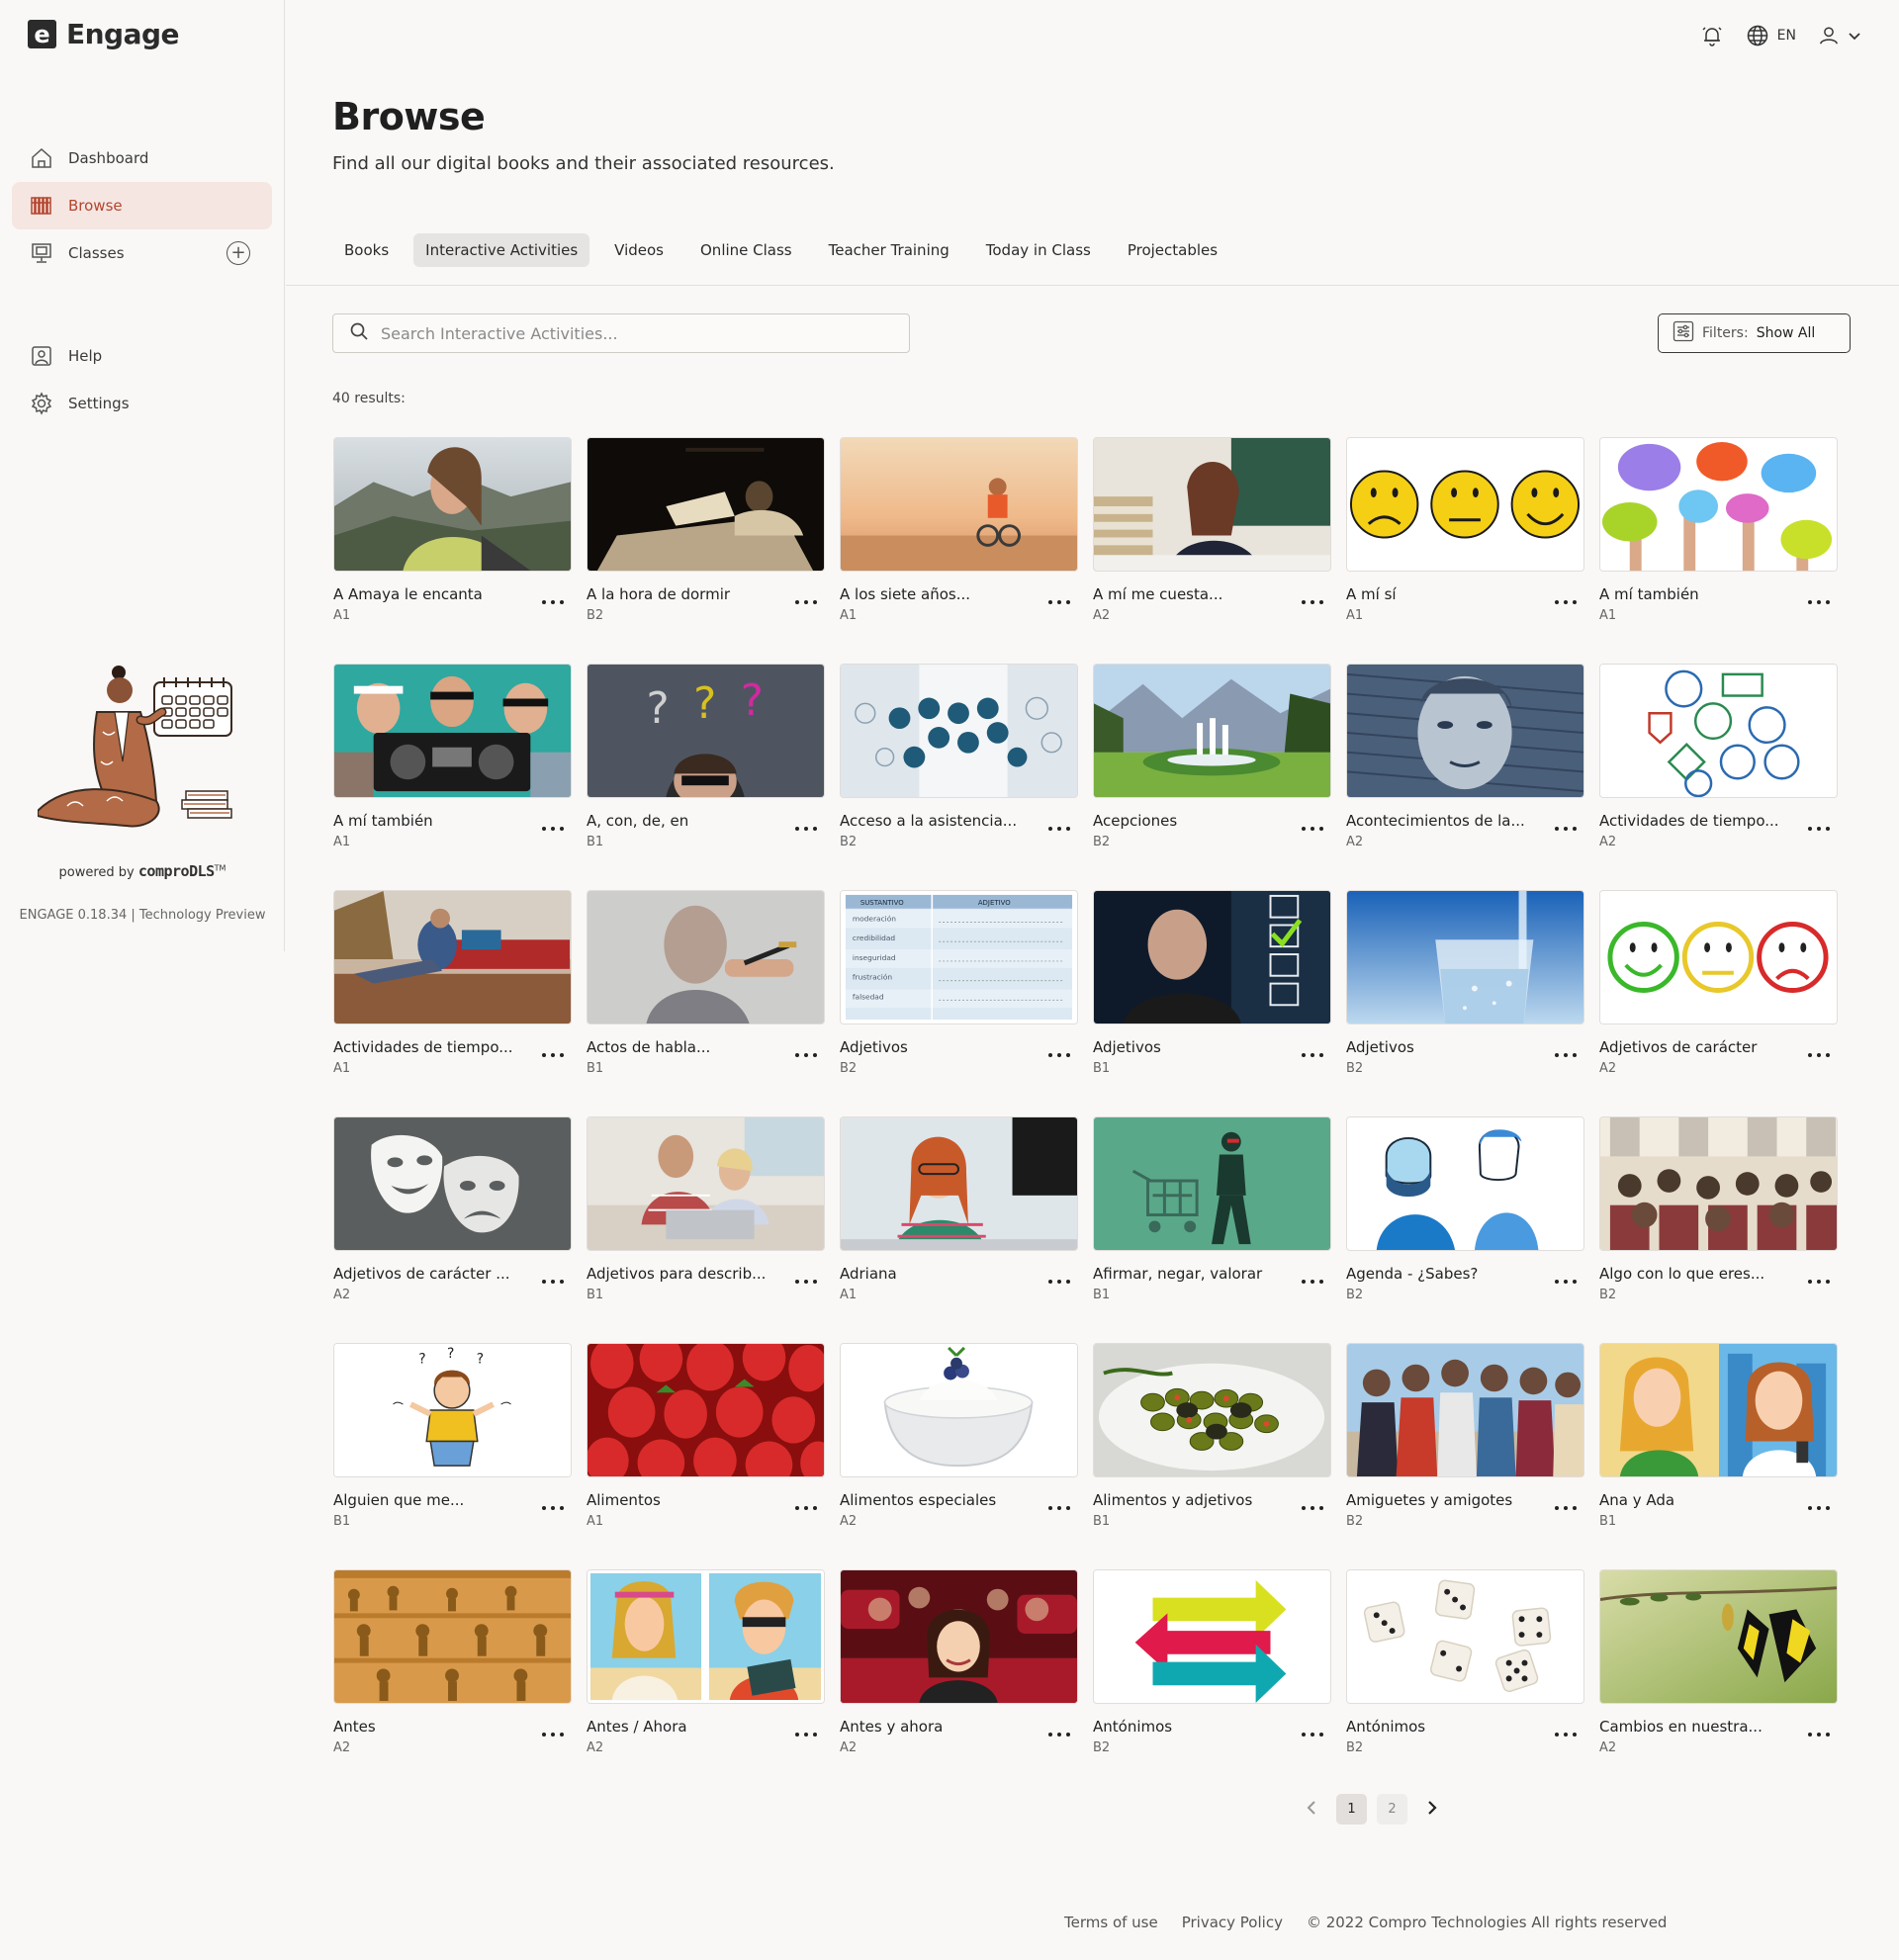 The image size is (1899, 1960). Describe the element at coordinates (1712, 35) in the screenshot. I see `notifications-button` at that location.